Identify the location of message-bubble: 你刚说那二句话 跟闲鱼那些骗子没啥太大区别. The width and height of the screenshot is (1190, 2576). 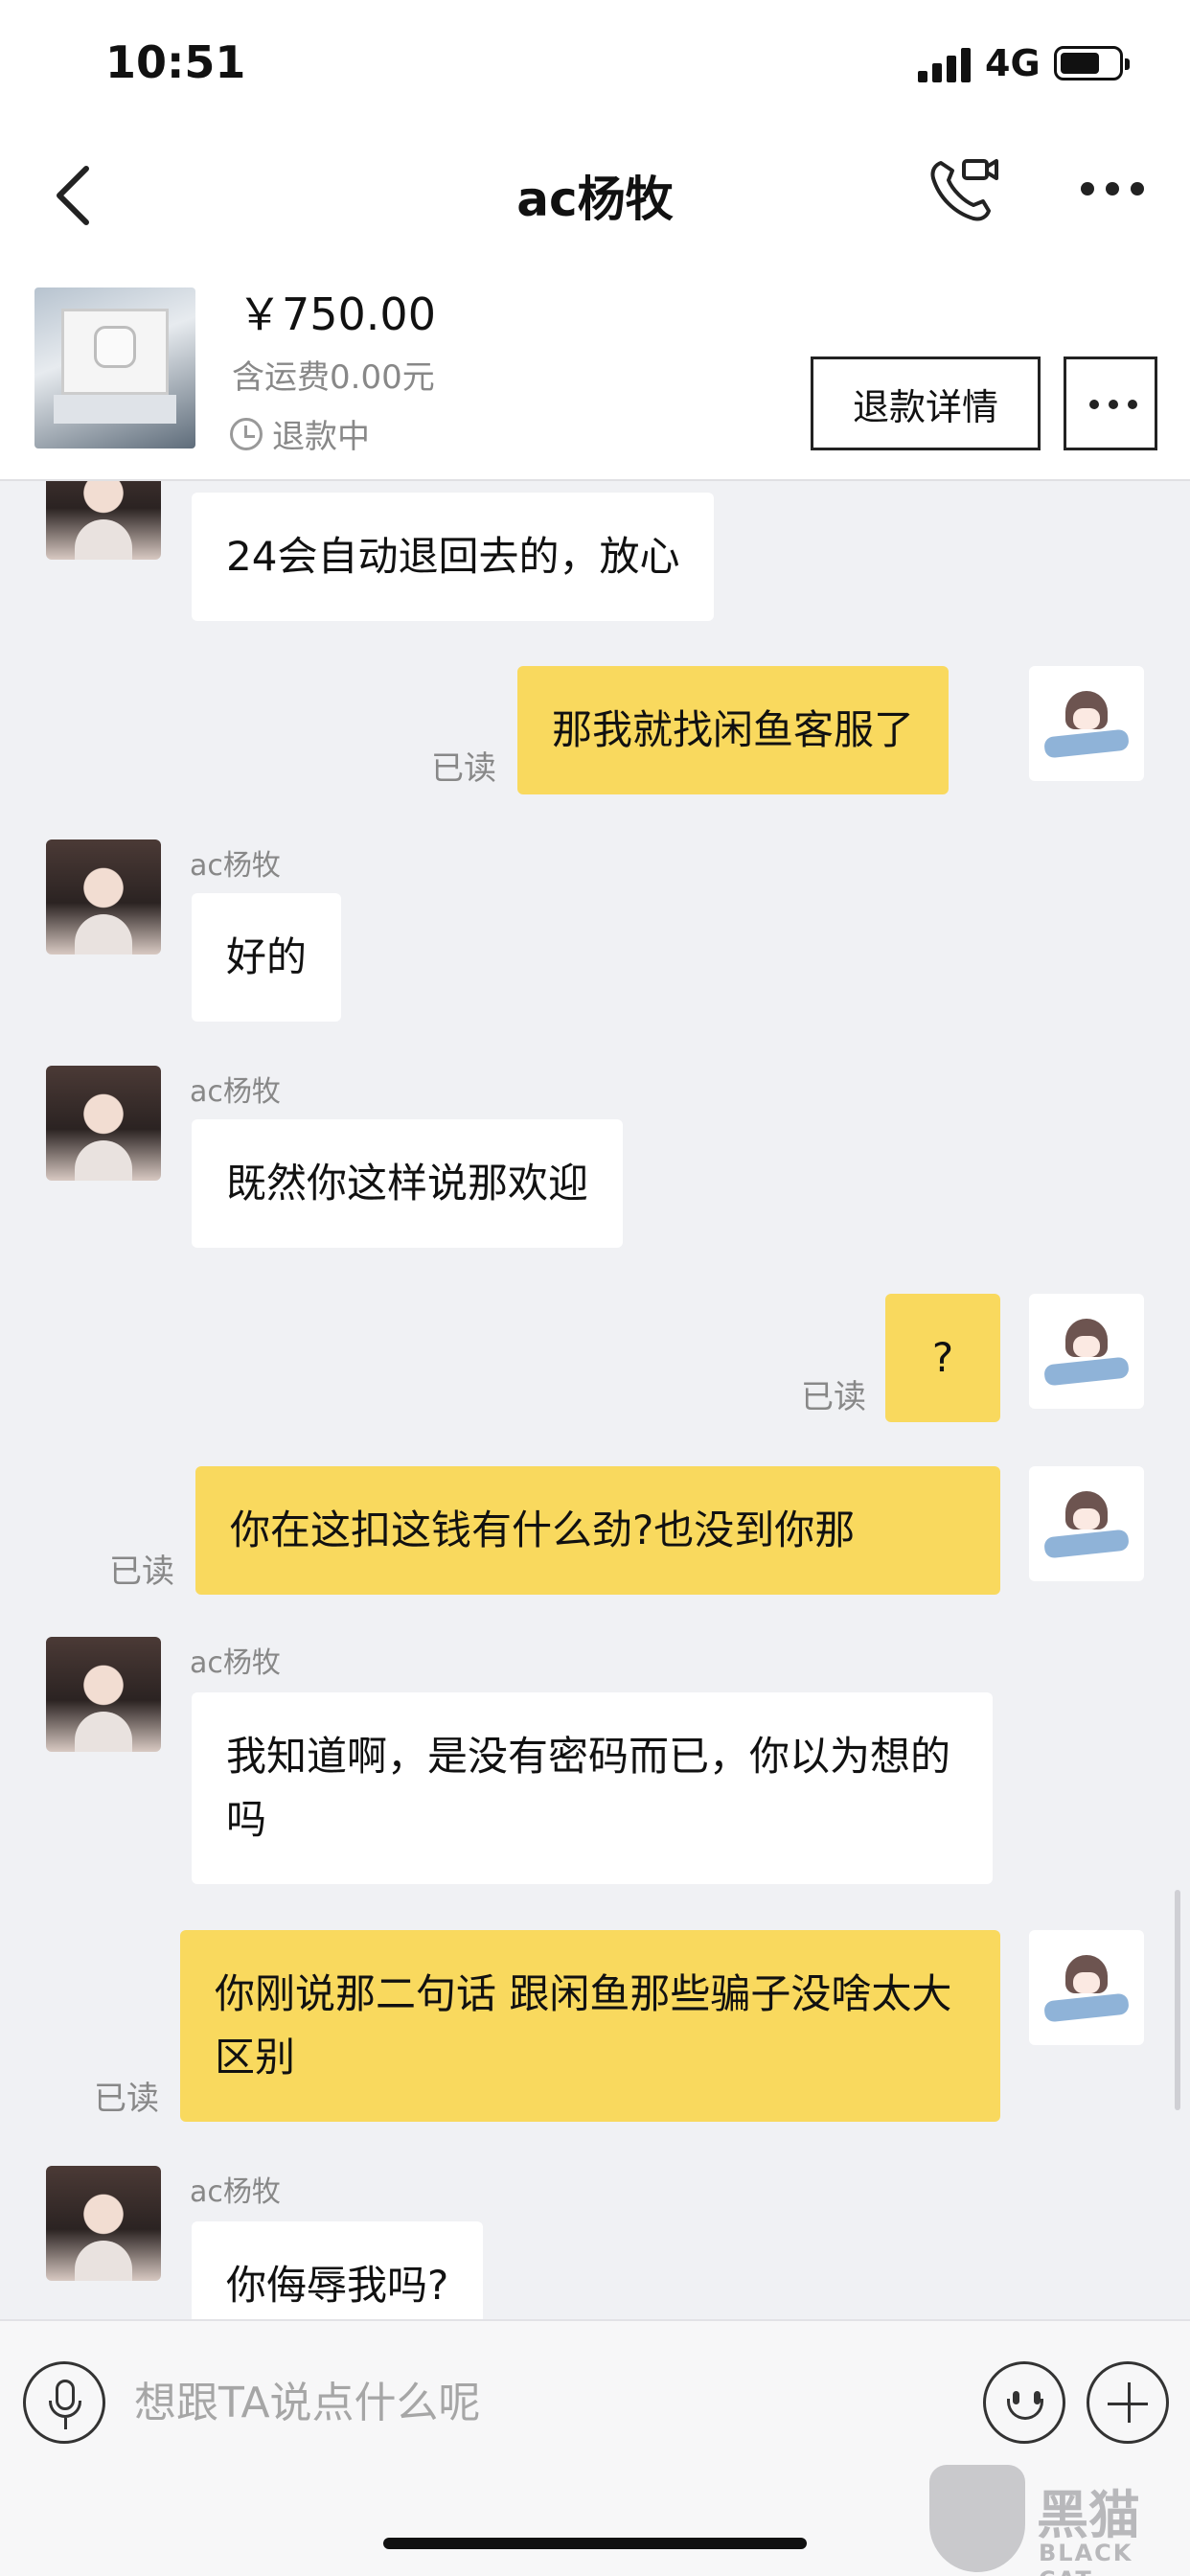
(590, 2026).